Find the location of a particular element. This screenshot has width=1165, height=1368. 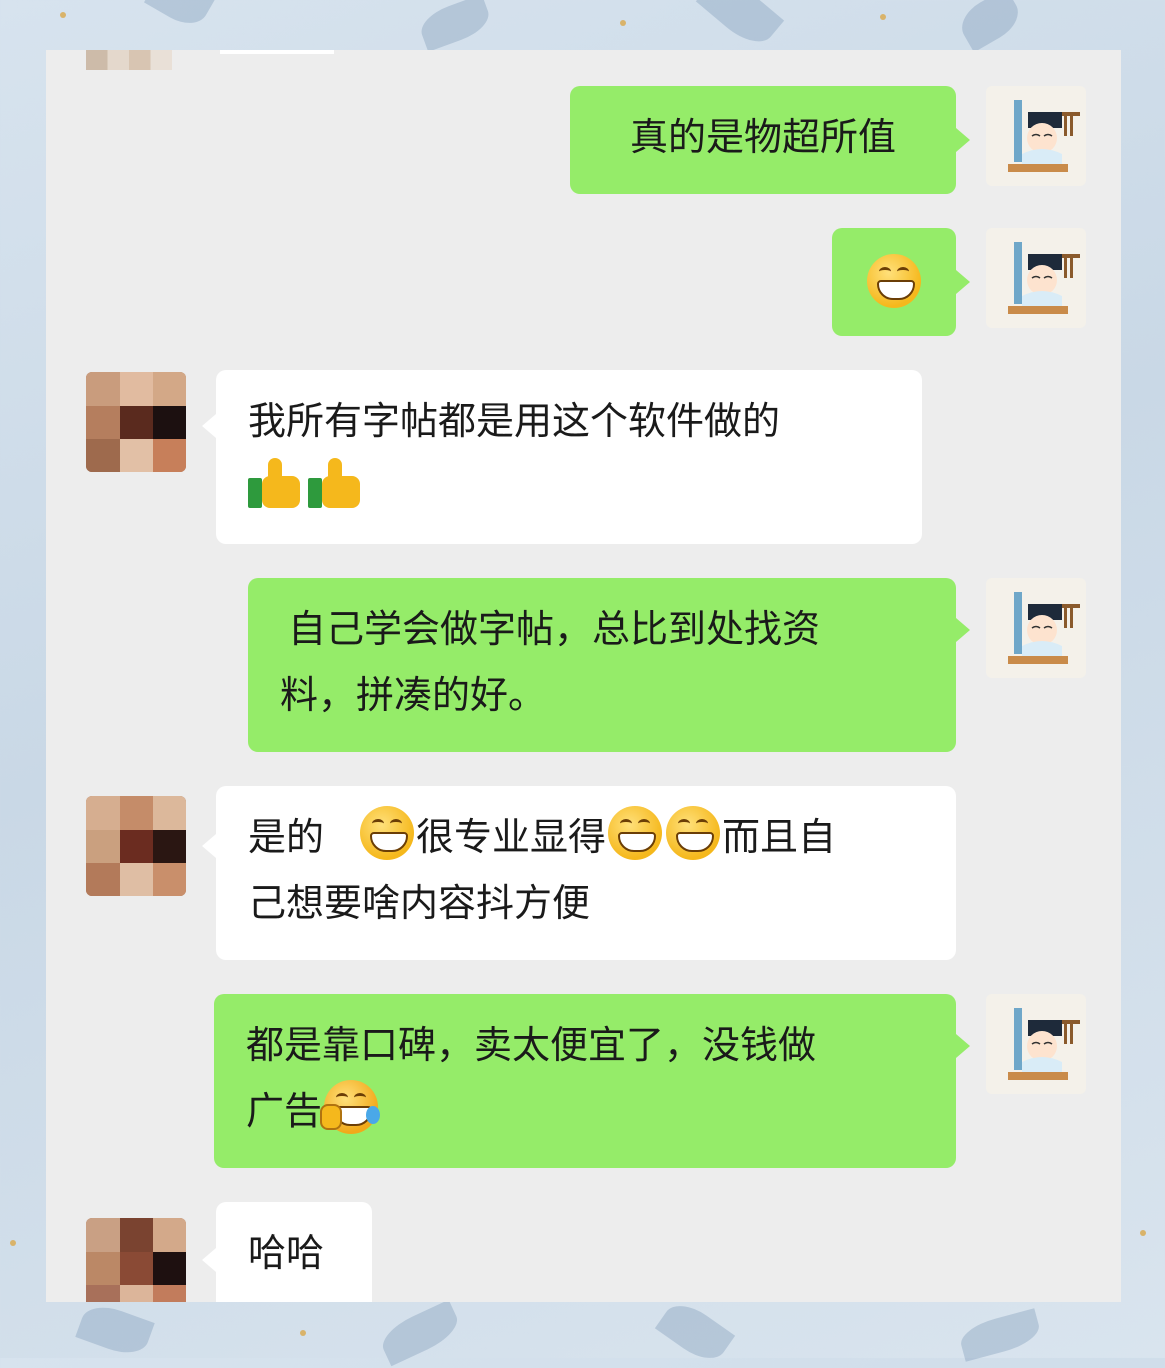

message-text-line: 广告 is located at coordinates (585, 1111).